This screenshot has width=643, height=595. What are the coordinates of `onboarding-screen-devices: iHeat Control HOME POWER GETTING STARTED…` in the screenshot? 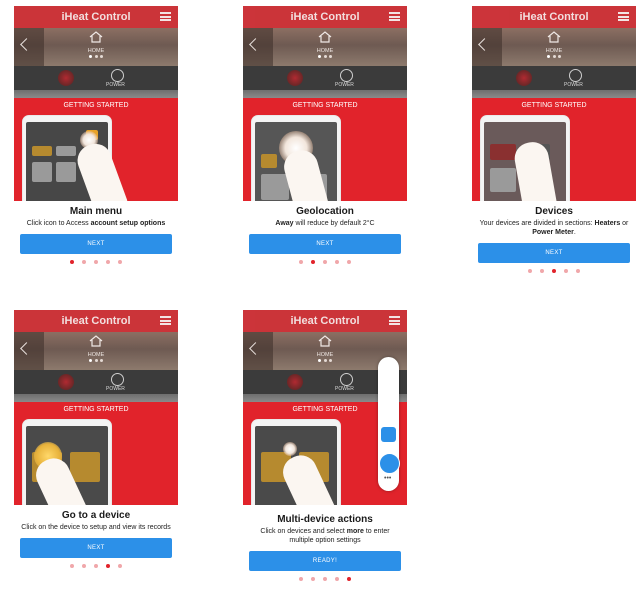 It's located at (554, 140).